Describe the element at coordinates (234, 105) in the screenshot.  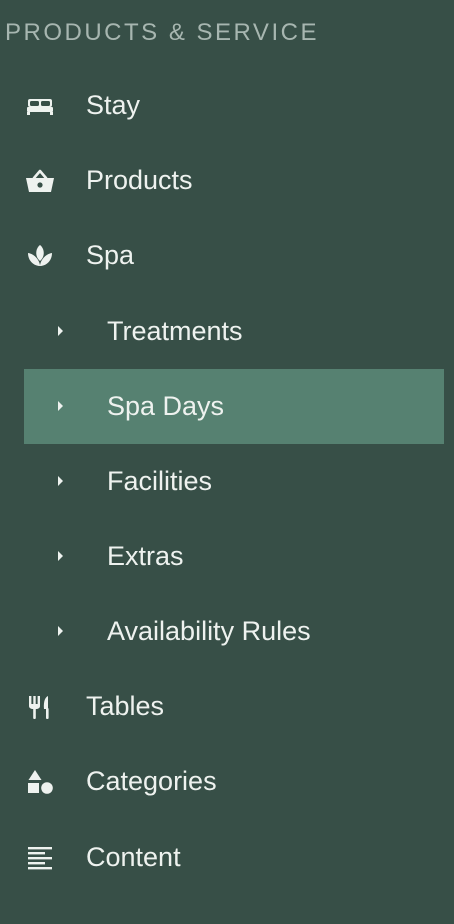
I see `nav-item-stay: Stay` at that location.